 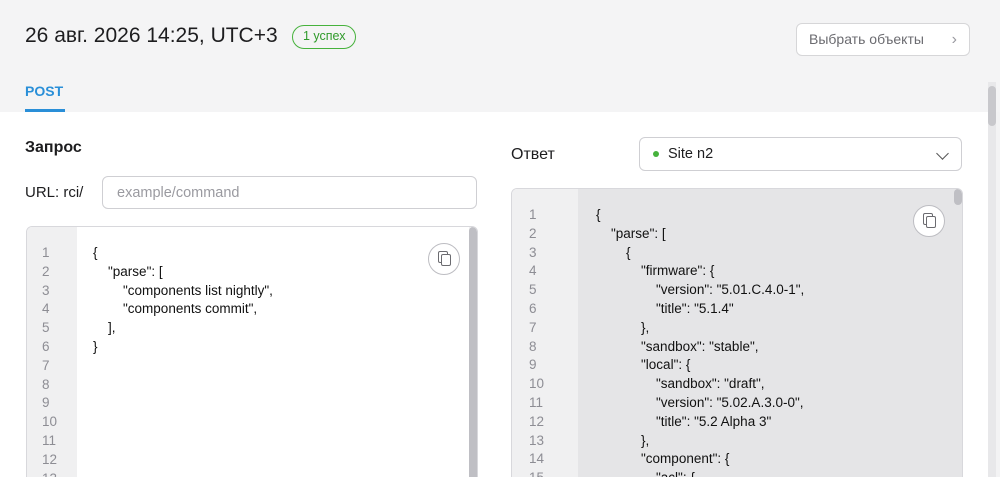 What do you see at coordinates (324, 37) in the screenshot?
I see `status-badge: 1 успех` at bounding box center [324, 37].